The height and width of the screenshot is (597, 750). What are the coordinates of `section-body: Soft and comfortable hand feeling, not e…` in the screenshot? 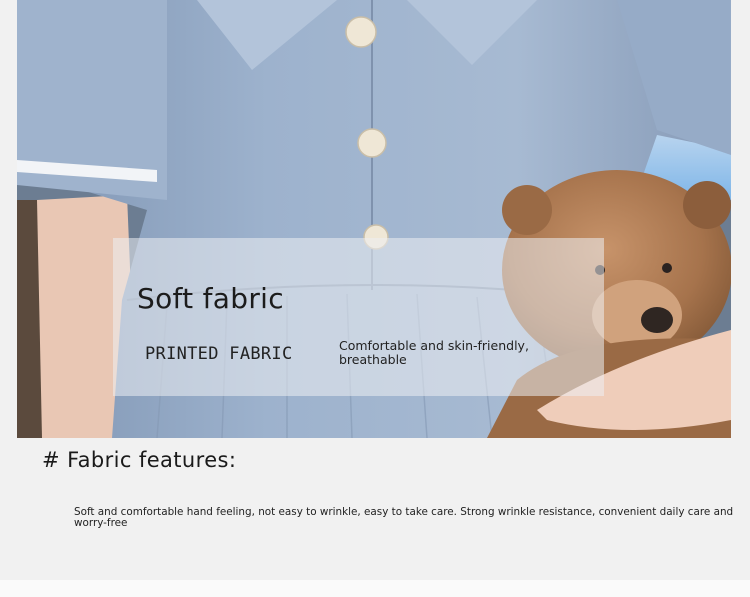 It's located at (404, 517).